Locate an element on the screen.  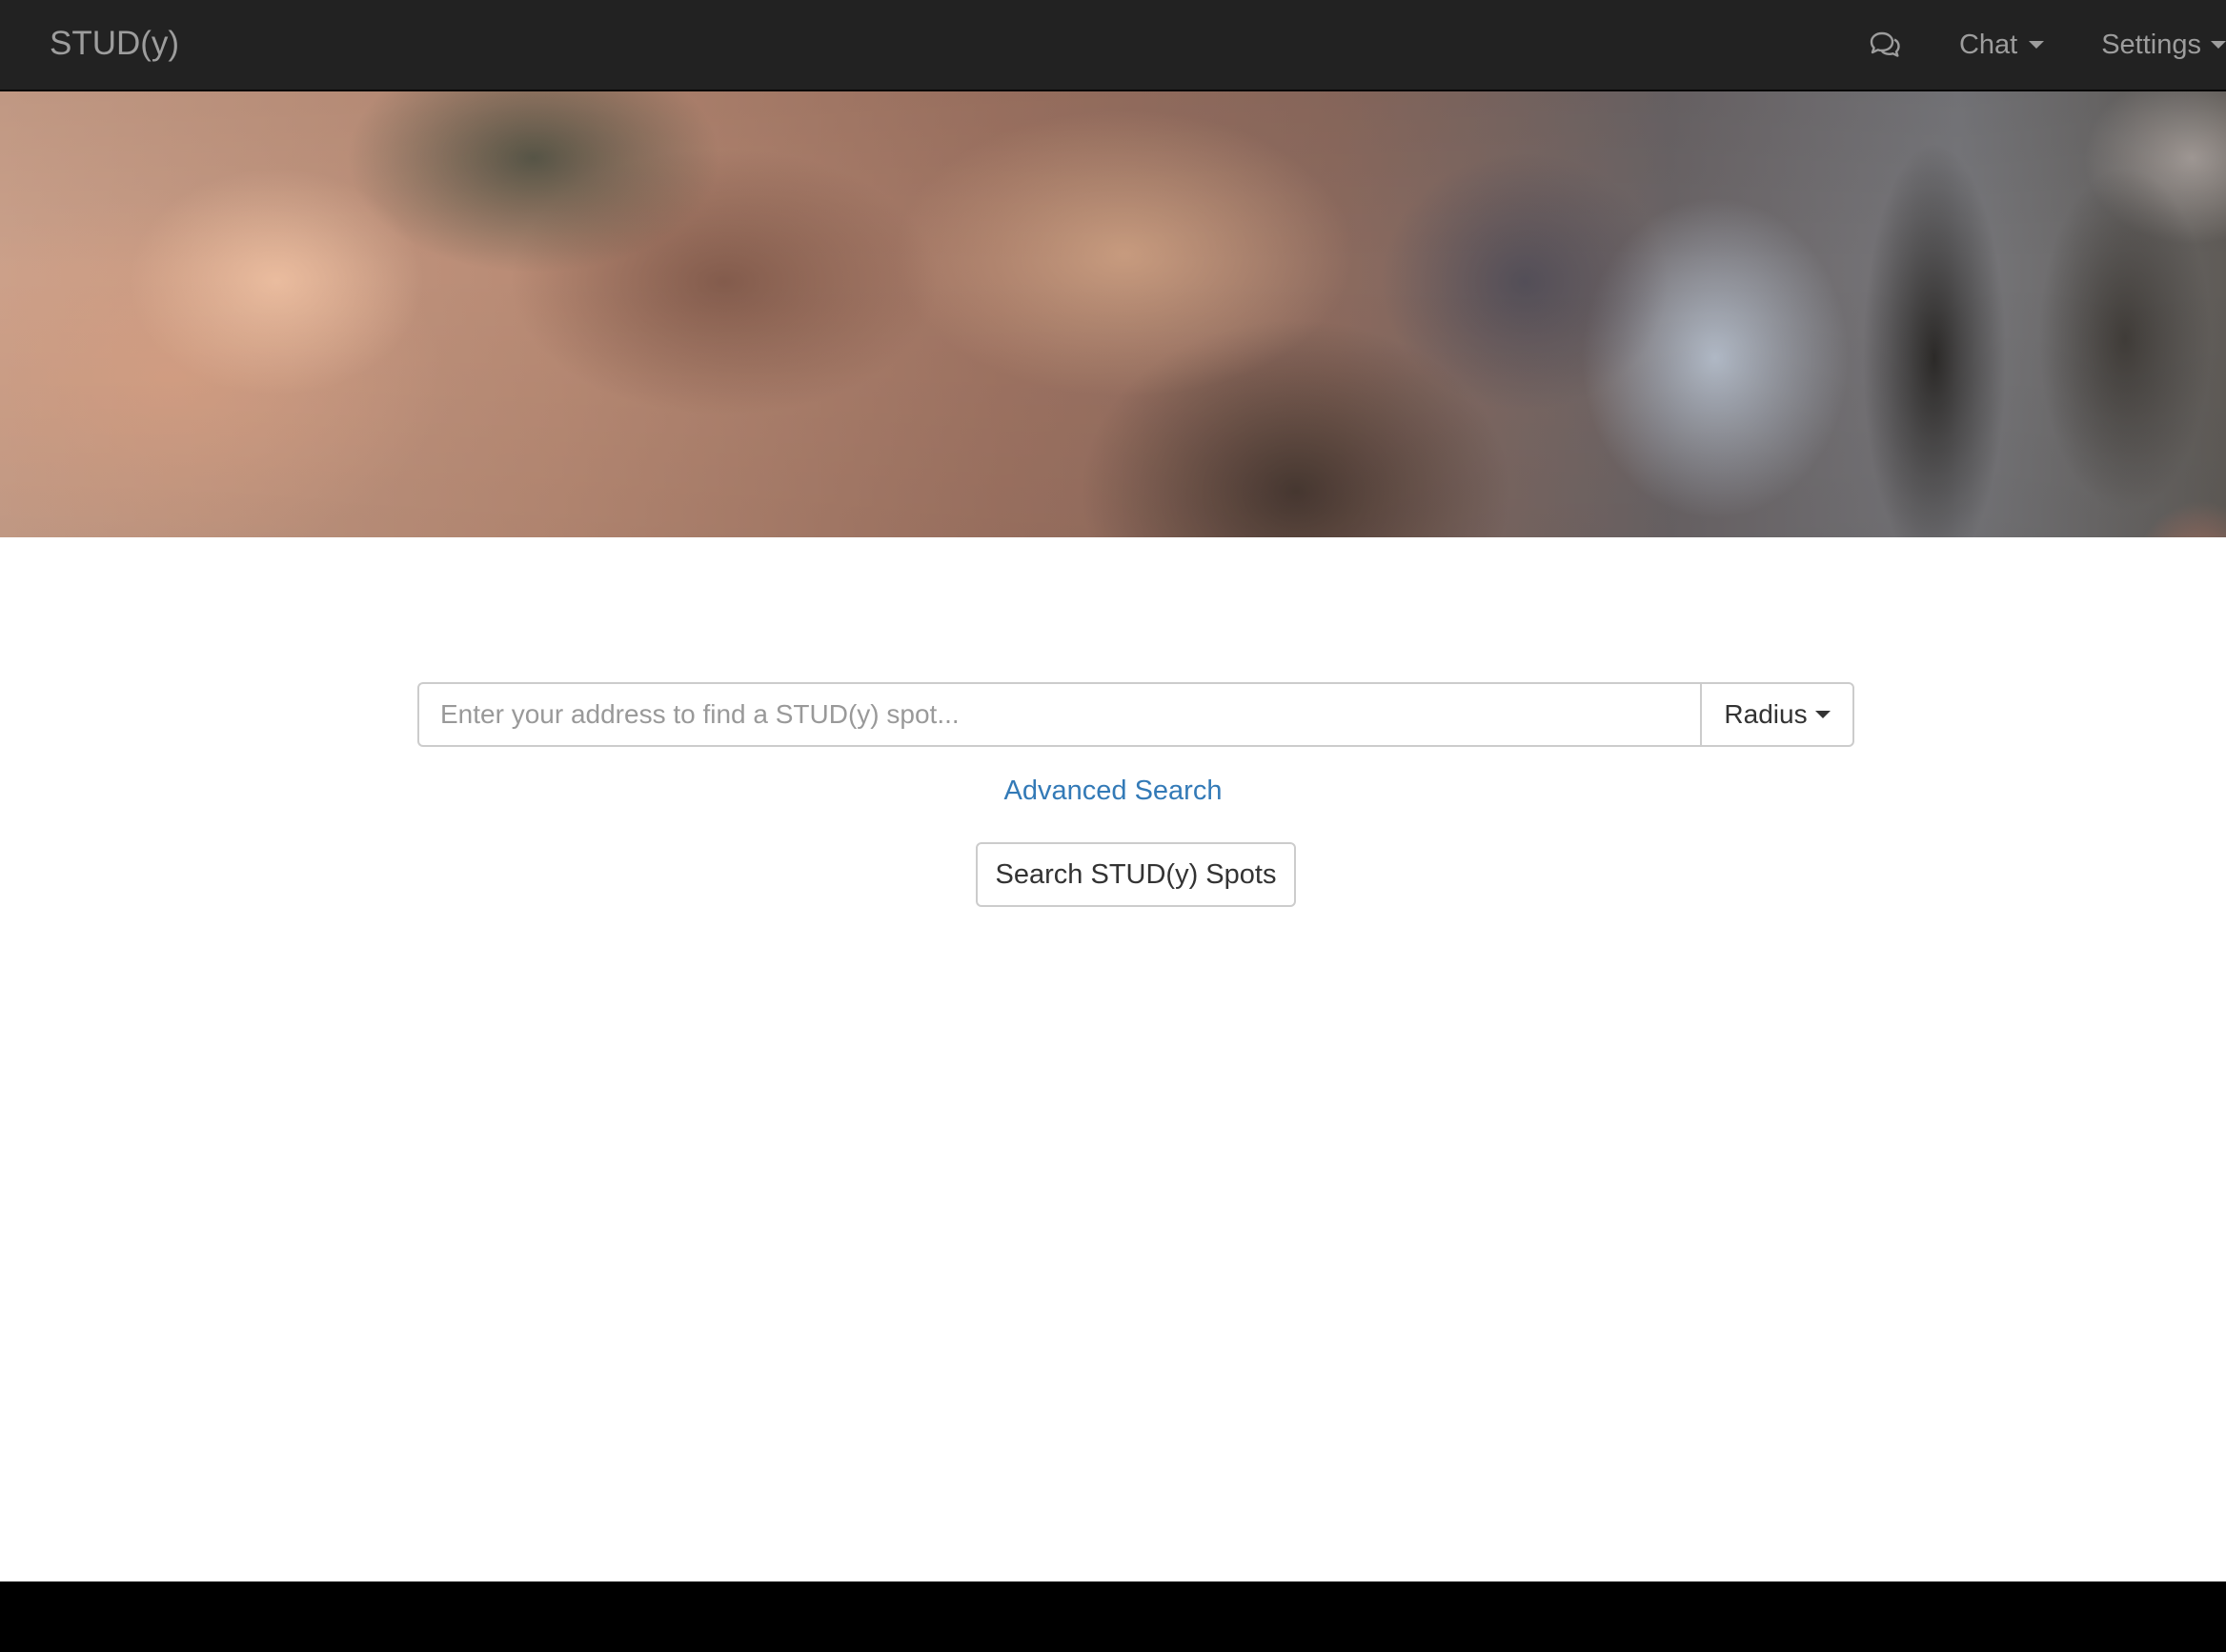
radius-dropdown-button: Radius is located at coordinates (1777, 714).